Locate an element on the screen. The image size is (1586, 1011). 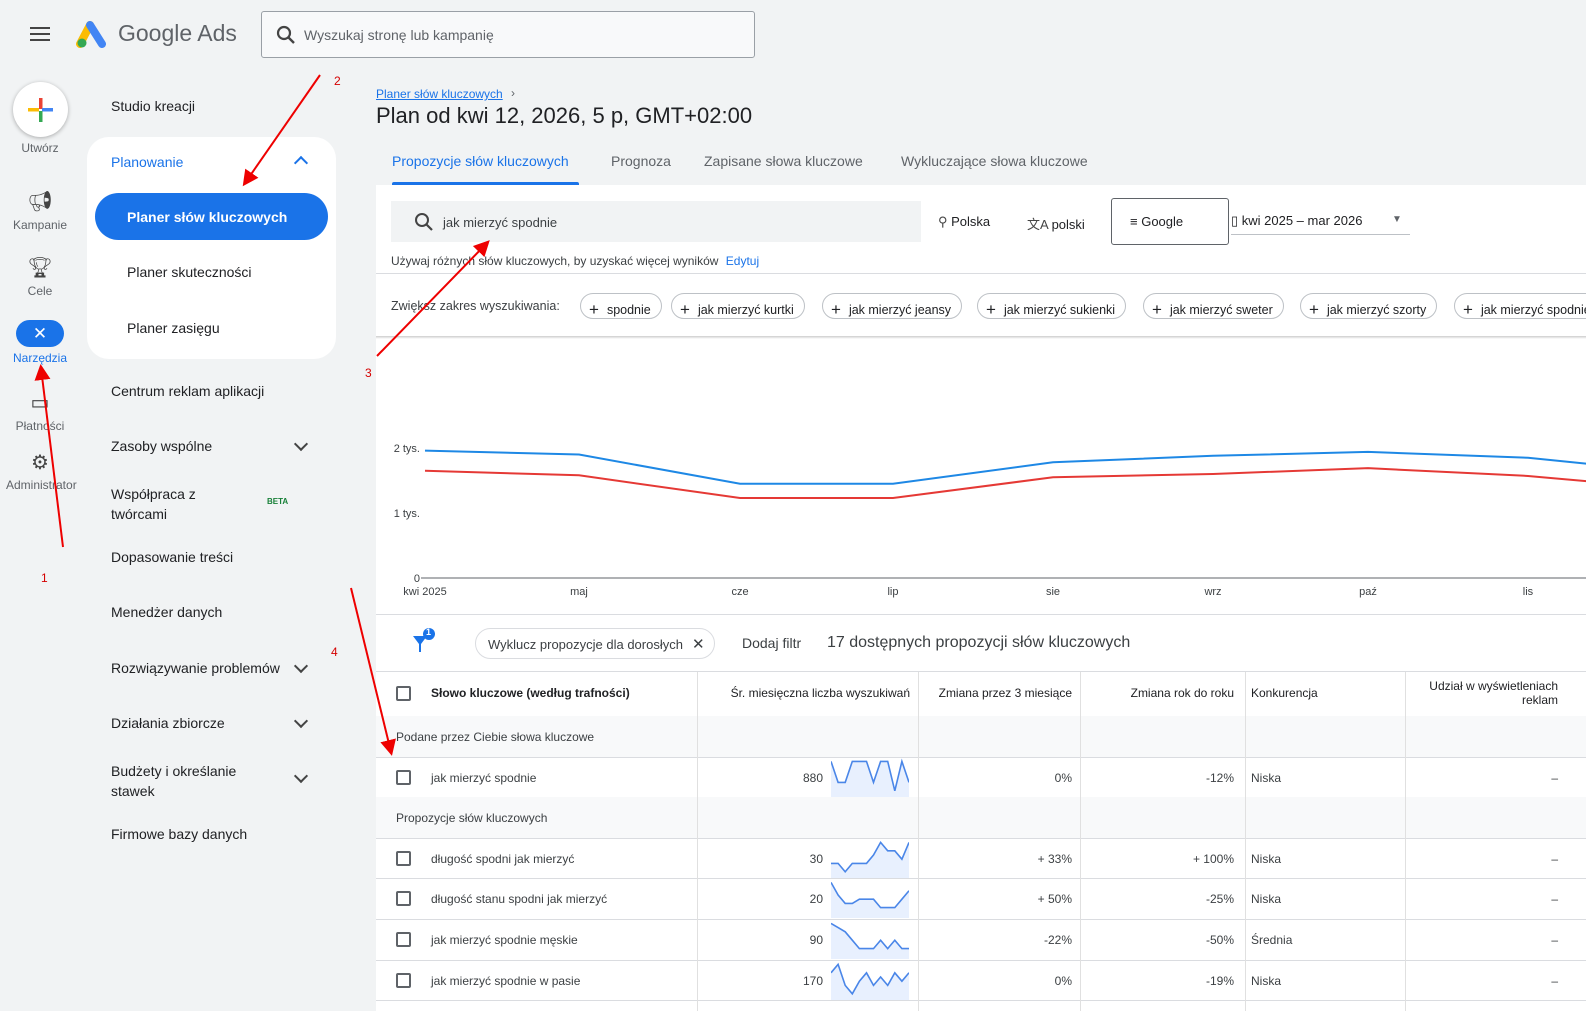
suggestion-chip: + jak mierzyć jeansy is located at coordinates (892, 306).